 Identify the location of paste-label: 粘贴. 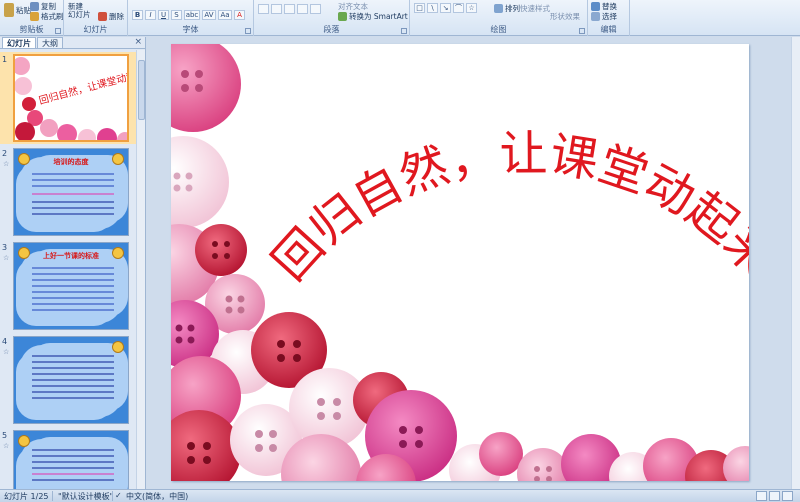
(23, 10).